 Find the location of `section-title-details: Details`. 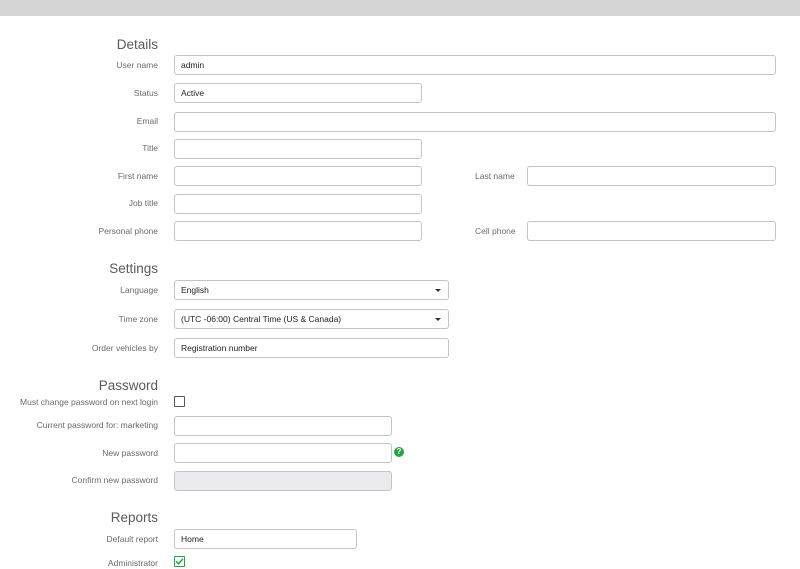

section-title-details: Details is located at coordinates (137, 44).